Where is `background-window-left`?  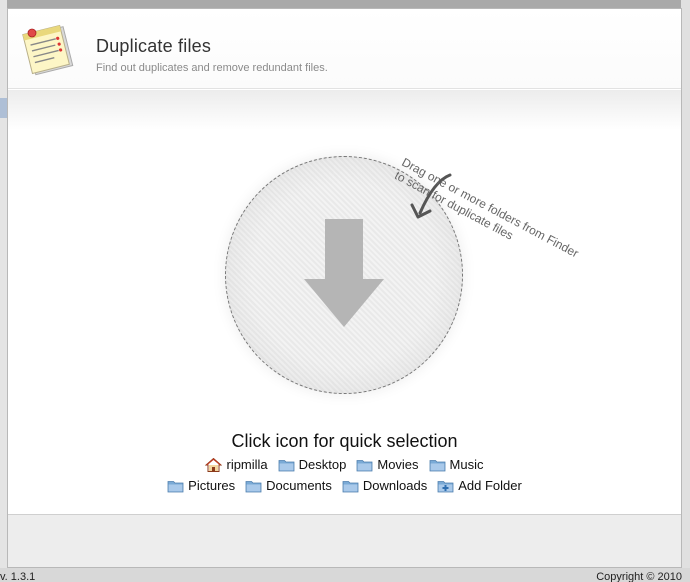
background-window-left is located at coordinates (3, 291).